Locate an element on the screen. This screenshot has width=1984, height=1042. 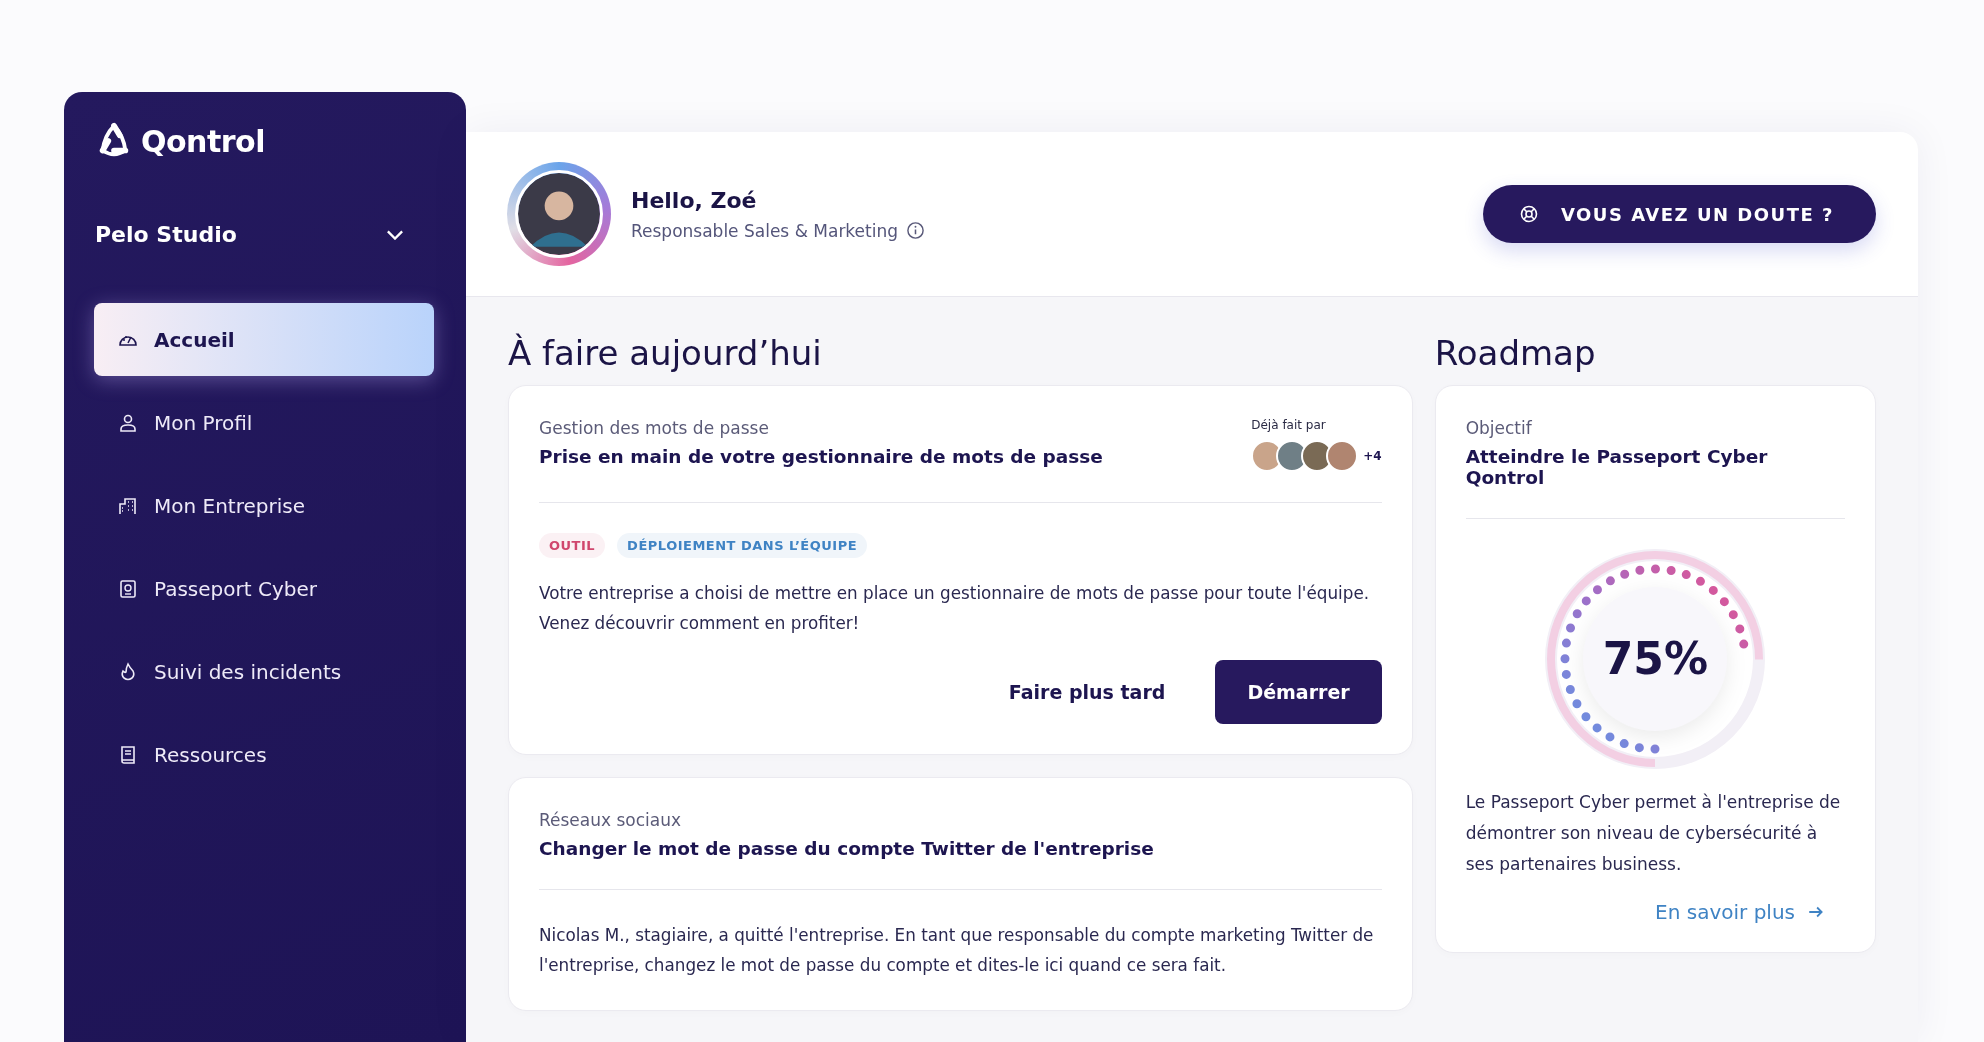
task-description: Votre entreprise a choisi de mettre en place un gestionnaire de mots de passe pour toute l'équipe. Venez découvrir comment en profiter! is located at coordinates (955, 608).